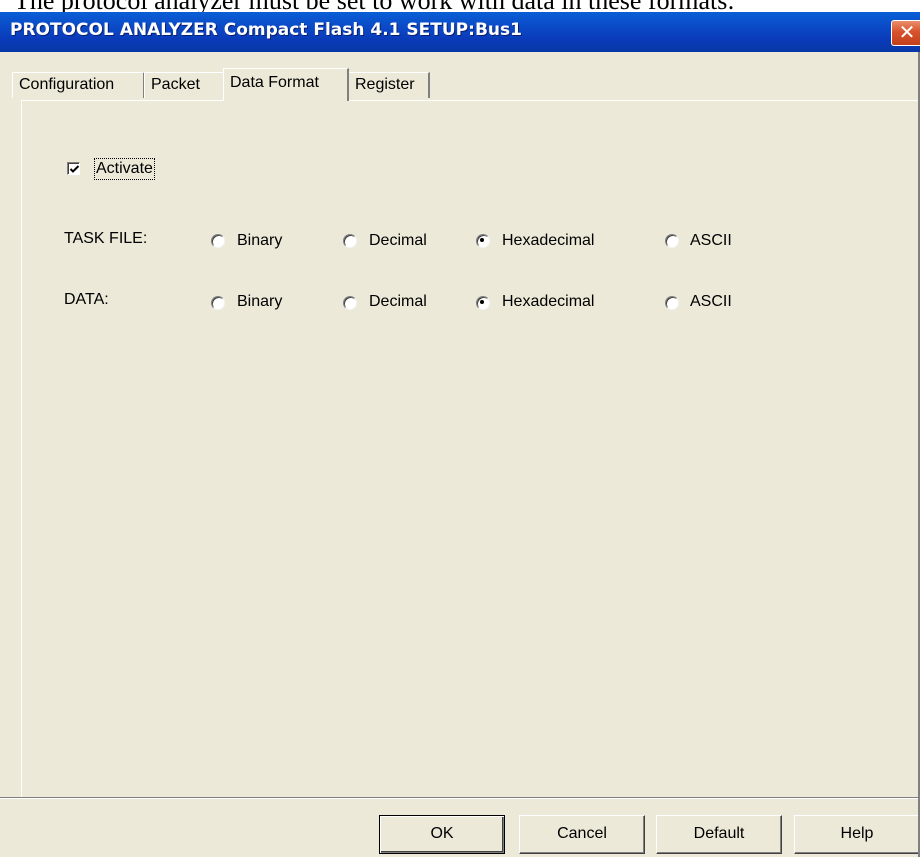 The height and width of the screenshot is (857, 920). What do you see at coordinates (78, 85) in the screenshot?
I see `tab-configuration: Configuration` at bounding box center [78, 85].